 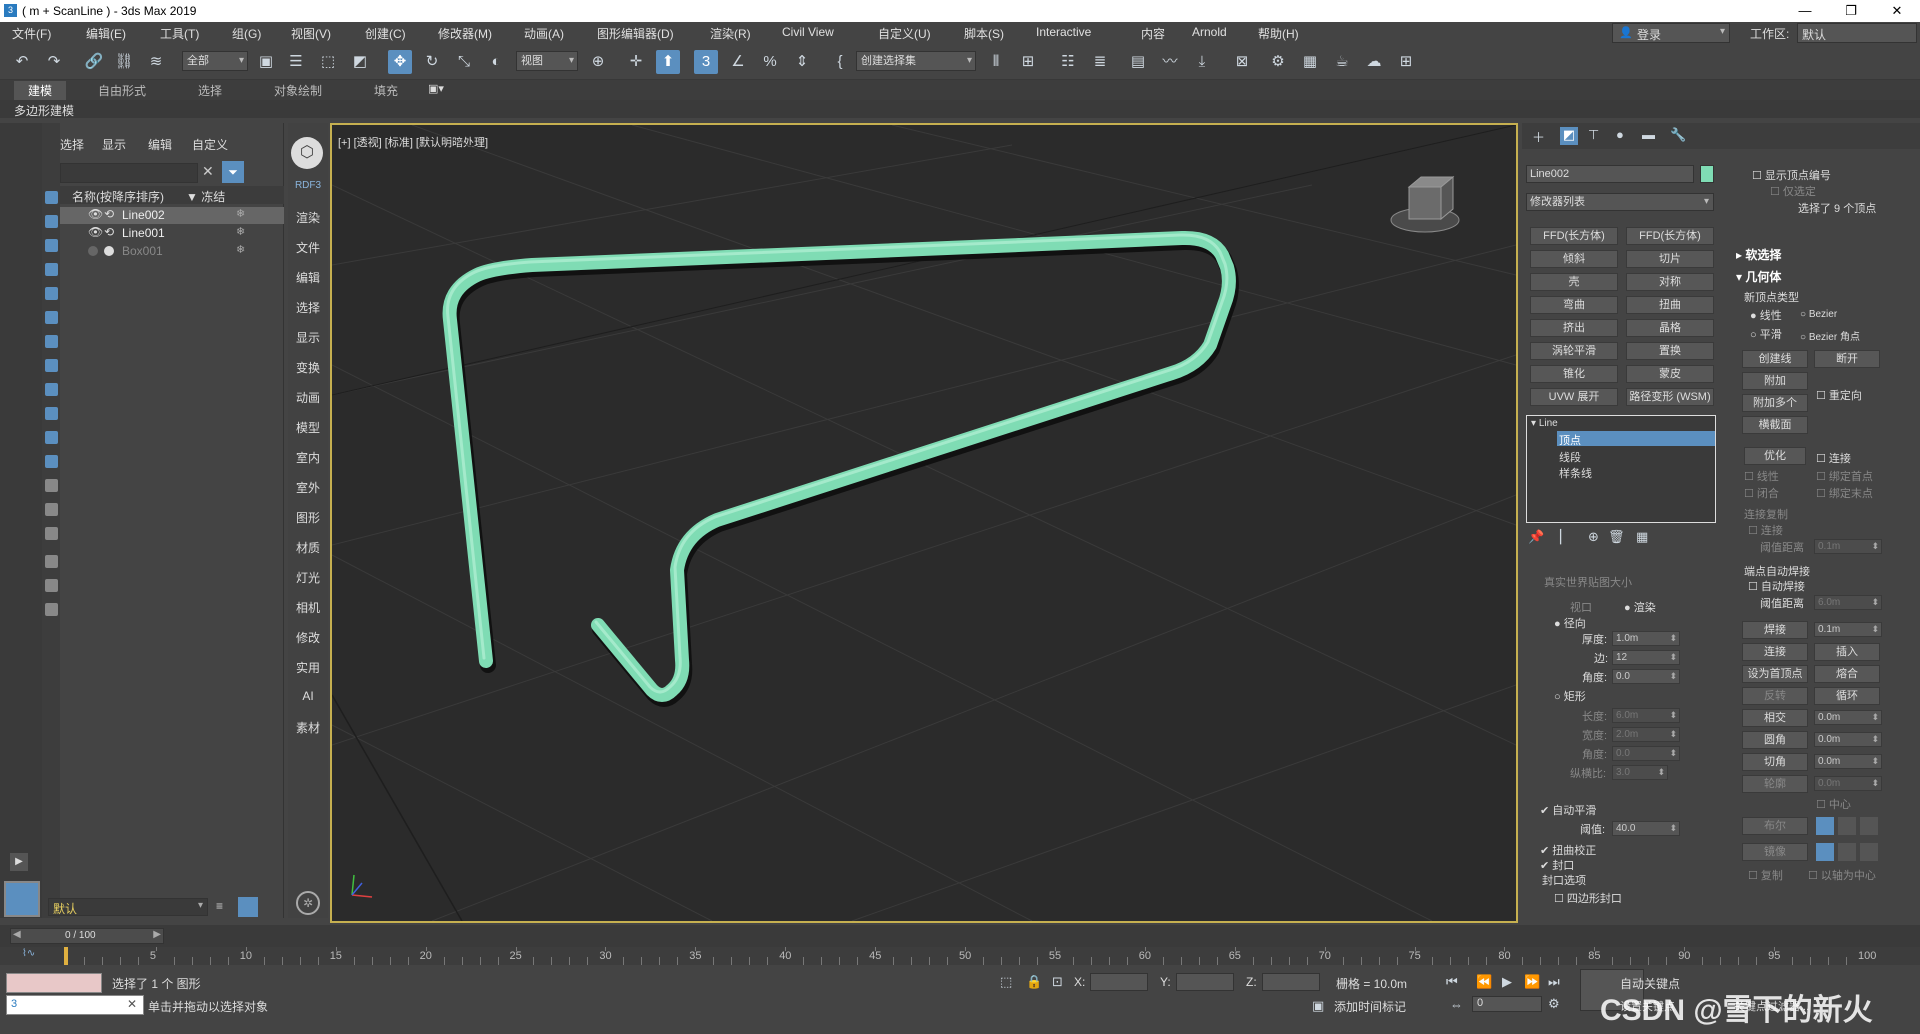 What do you see at coordinates (1138, 62) in the screenshot?
I see `scene-explorer-icon: ▤` at bounding box center [1138, 62].